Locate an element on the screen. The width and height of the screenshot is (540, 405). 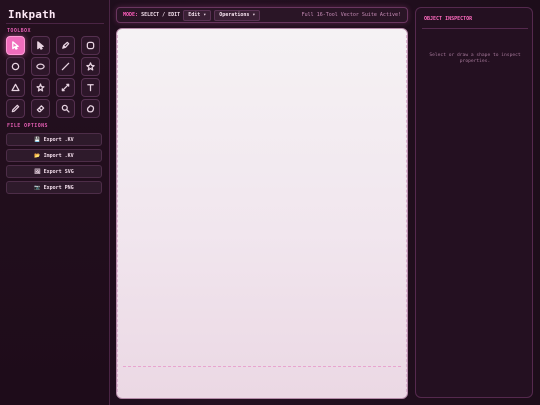
toolbox-grid is located at coordinates (55, 77).